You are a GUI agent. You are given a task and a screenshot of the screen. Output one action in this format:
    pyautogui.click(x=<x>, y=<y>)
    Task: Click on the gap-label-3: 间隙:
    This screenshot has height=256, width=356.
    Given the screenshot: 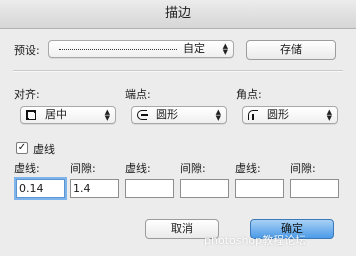 What is the action you would take?
    pyautogui.click(x=303, y=168)
    